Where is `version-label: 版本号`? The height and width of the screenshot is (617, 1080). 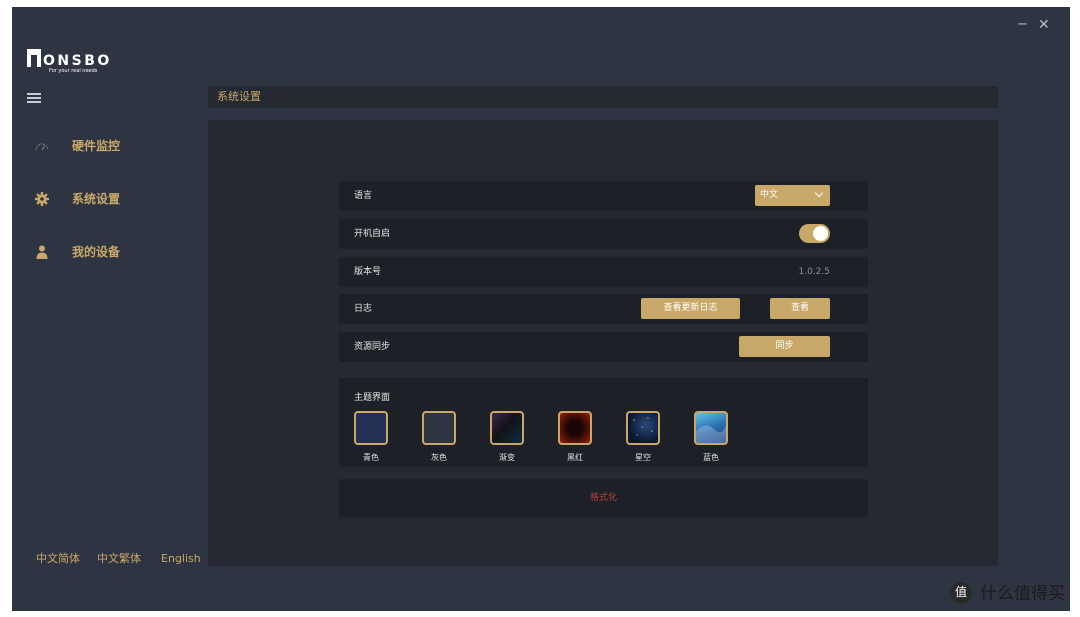
version-label: 版本号 is located at coordinates (368, 272).